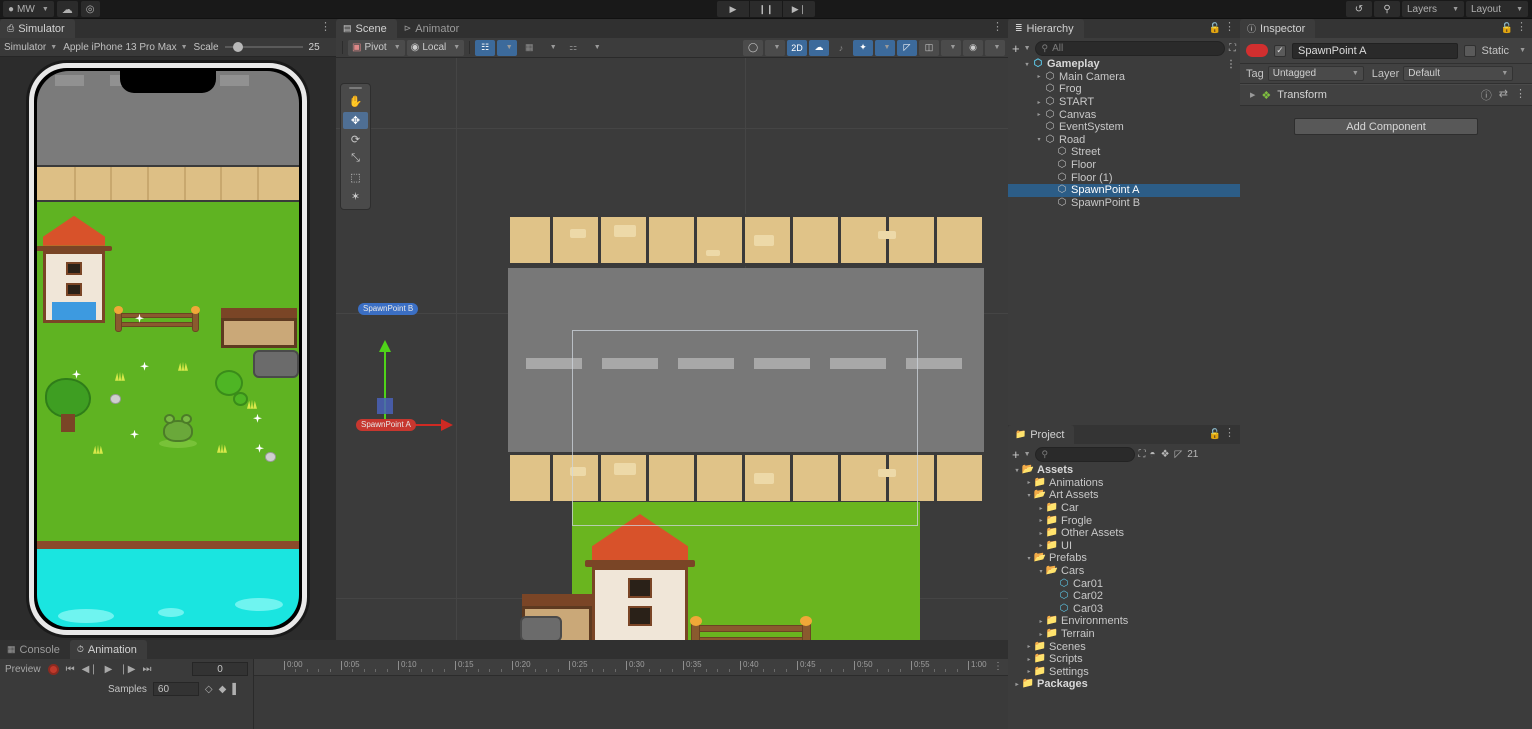 Image resolution: width=1532 pixels, height=729 pixels. I want to click on palette-grip, so click(355, 88).